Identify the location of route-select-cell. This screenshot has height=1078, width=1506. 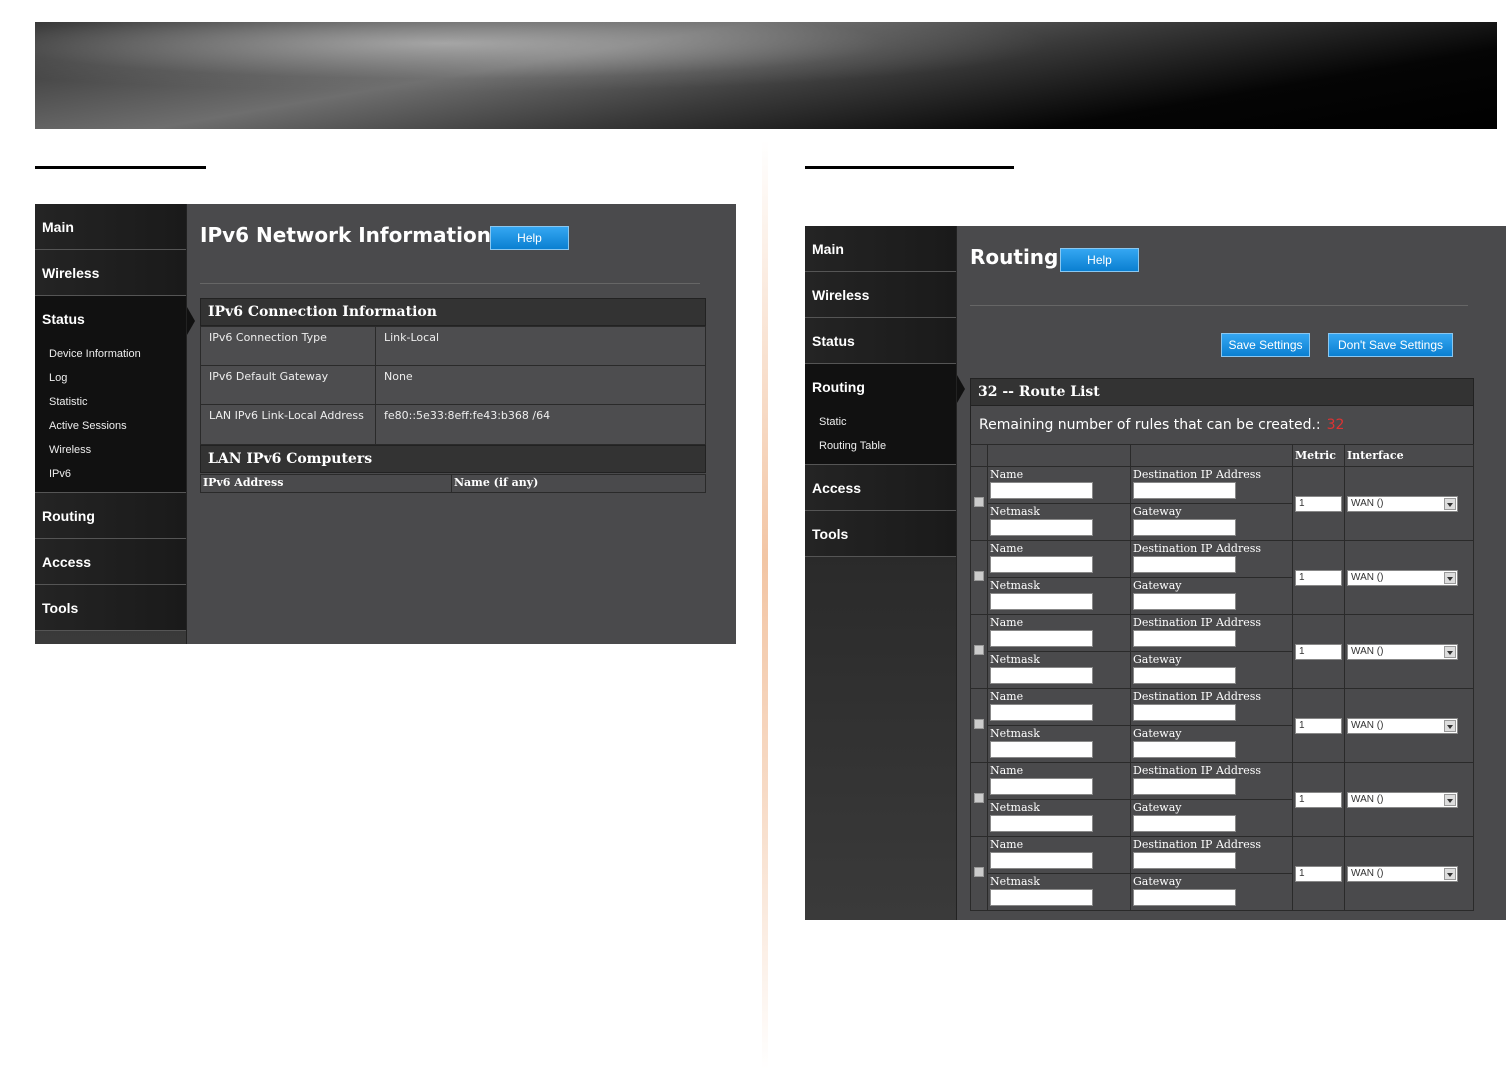
(979, 725).